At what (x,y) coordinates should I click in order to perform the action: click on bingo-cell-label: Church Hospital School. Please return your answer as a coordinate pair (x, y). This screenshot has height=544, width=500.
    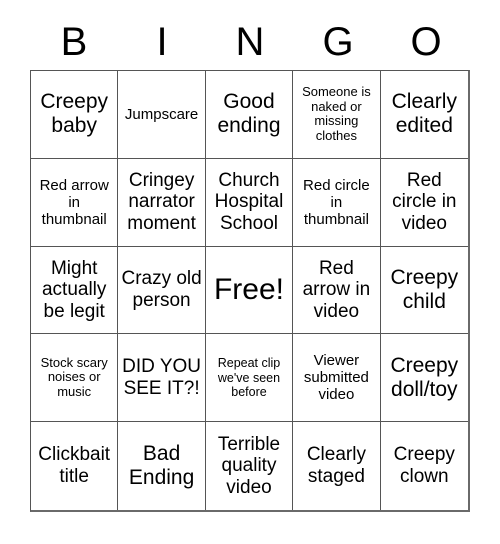
    Looking at the image, I should click on (249, 202).